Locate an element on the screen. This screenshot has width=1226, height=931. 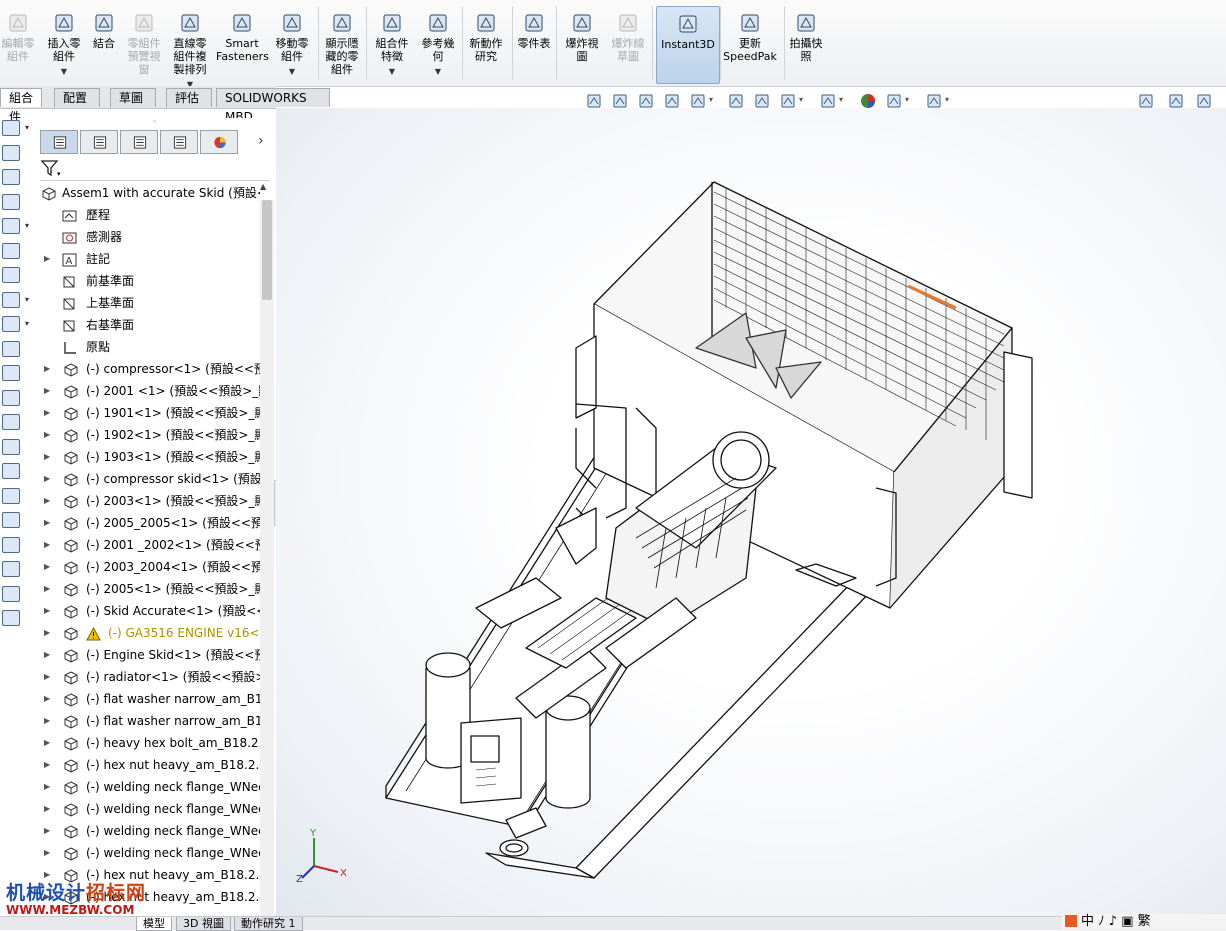
tile-pane-icon is located at coordinates (1176, 101).